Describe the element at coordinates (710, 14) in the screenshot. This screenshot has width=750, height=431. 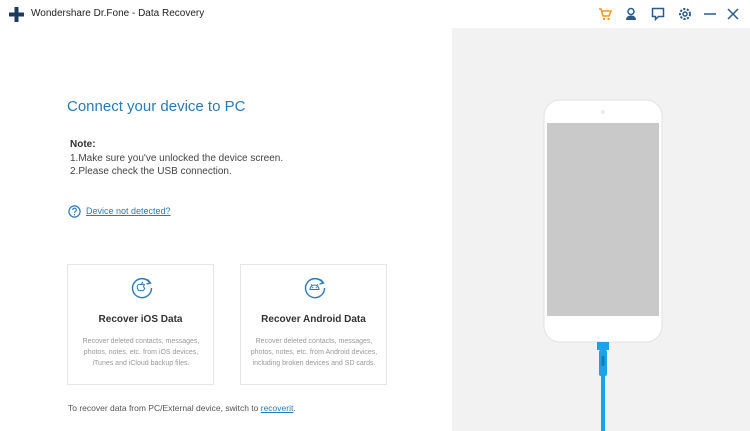
I see `minimize-icon` at that location.